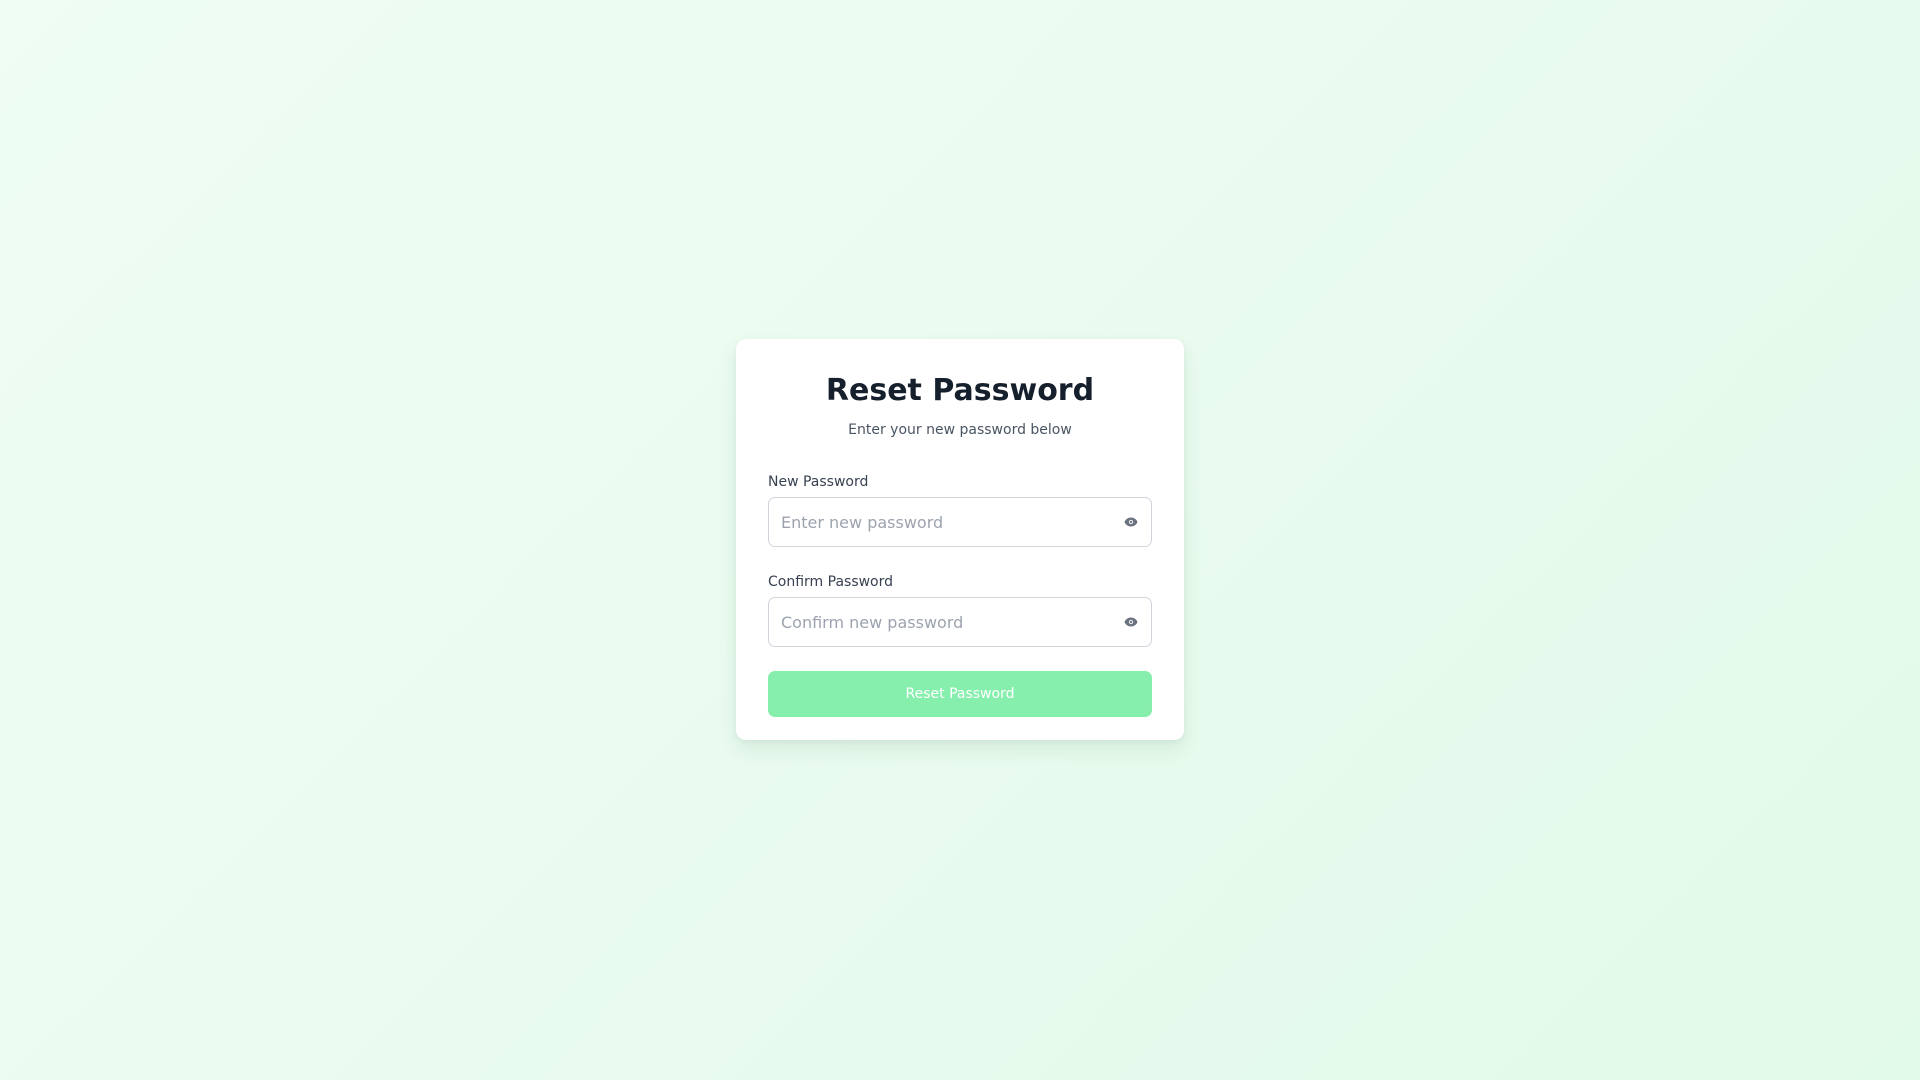 The image size is (1920, 1080). What do you see at coordinates (818, 482) in the screenshot?
I see `new-password-label: New Password` at bounding box center [818, 482].